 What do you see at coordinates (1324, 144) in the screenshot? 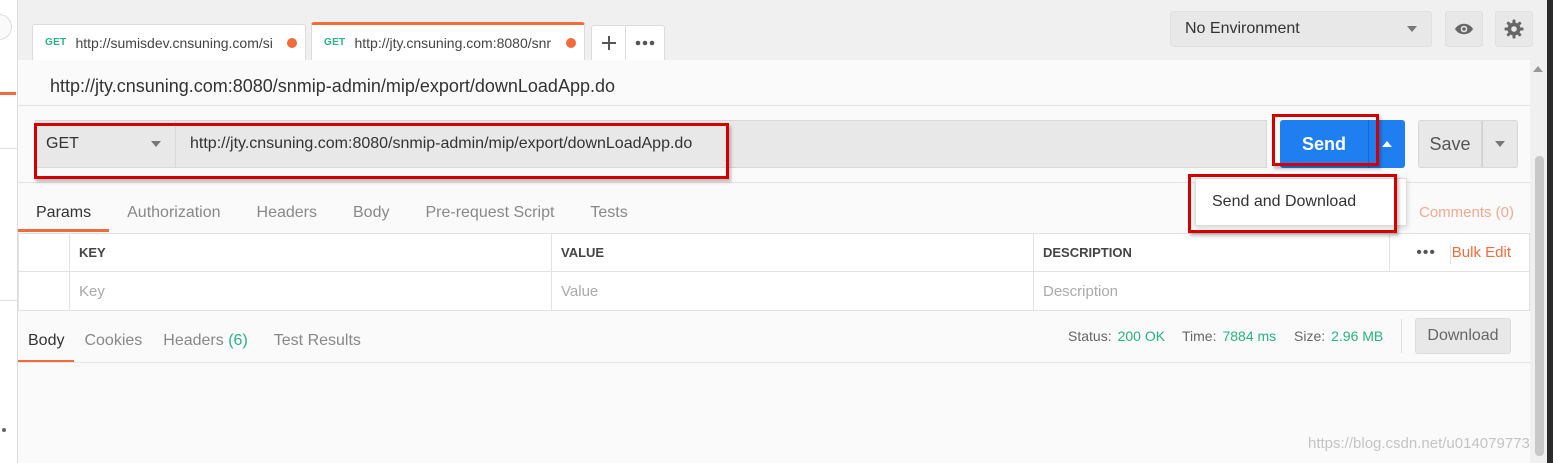
I see `send-button: Send` at bounding box center [1324, 144].